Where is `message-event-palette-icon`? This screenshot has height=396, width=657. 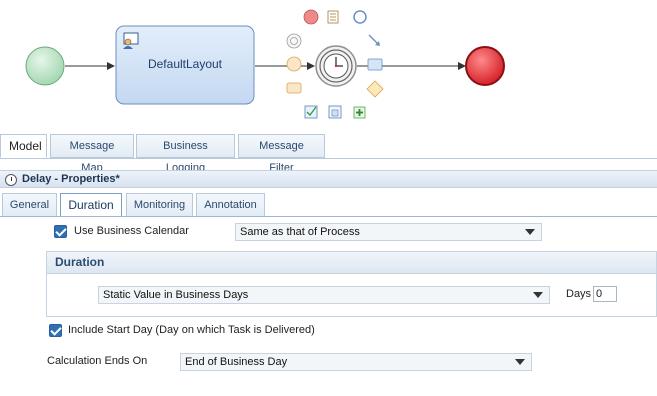 message-event-palette-icon is located at coordinates (294, 64).